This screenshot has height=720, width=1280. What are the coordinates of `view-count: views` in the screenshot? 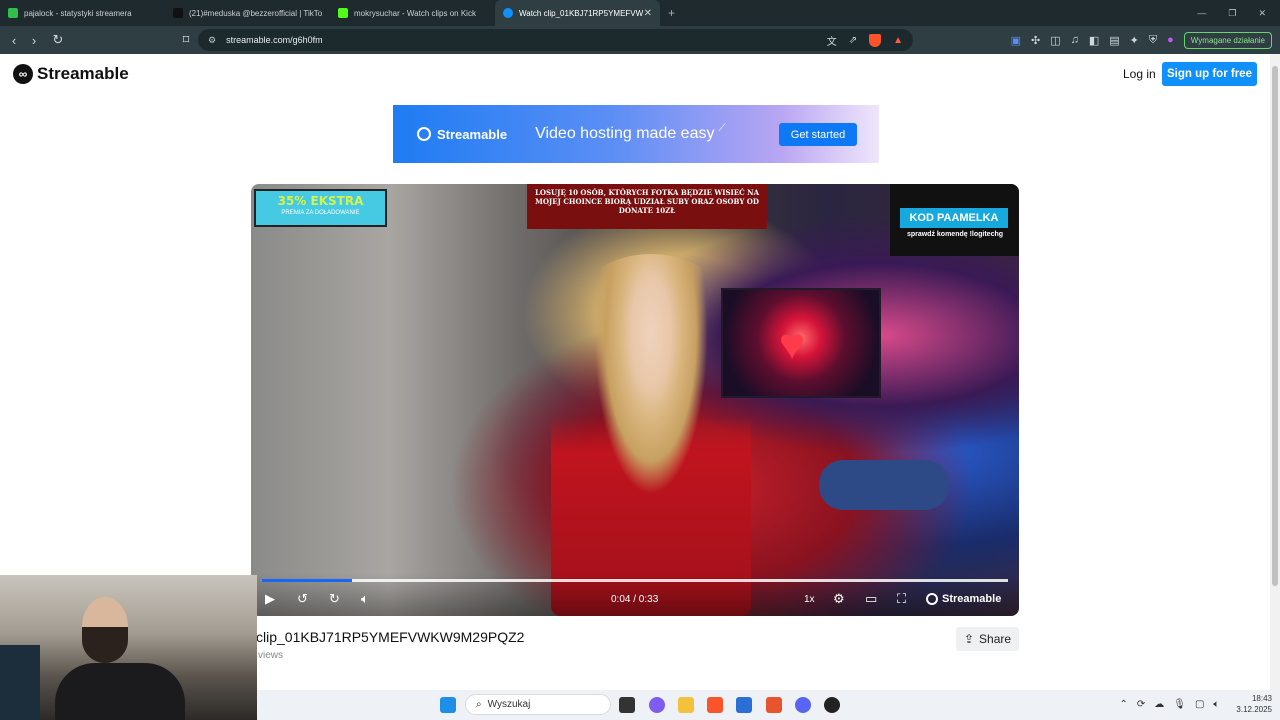 It's located at (271, 655).